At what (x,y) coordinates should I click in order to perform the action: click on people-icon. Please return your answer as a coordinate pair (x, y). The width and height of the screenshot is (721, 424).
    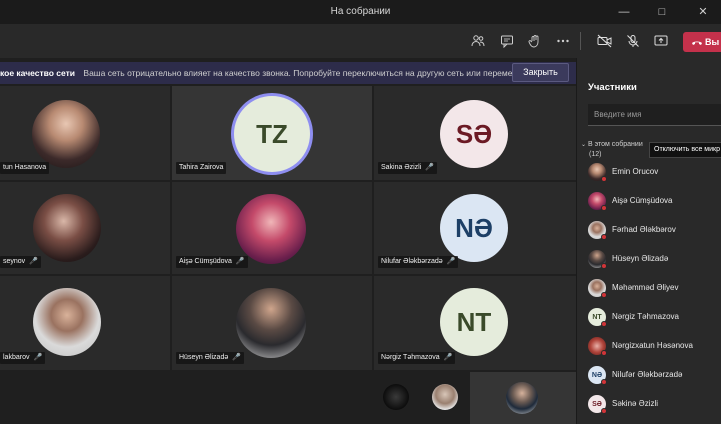
    Looking at the image, I should click on (478, 41).